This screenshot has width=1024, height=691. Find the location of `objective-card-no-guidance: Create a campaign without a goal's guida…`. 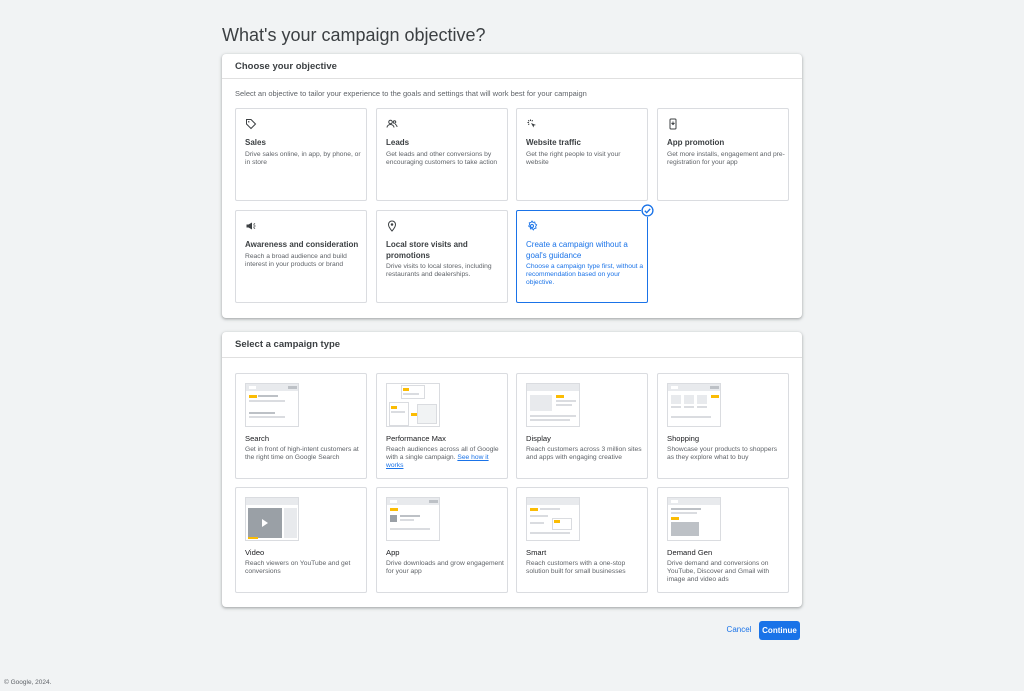

objective-card-no-guidance: Create a campaign without a goal's guida… is located at coordinates (585, 253).